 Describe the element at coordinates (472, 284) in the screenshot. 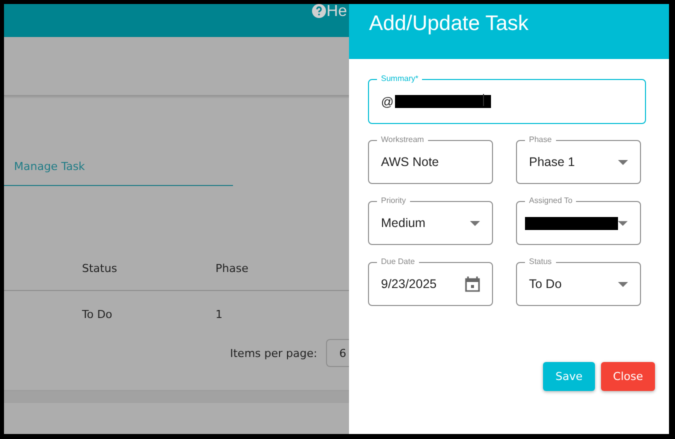

I see `calendar-icon` at that location.